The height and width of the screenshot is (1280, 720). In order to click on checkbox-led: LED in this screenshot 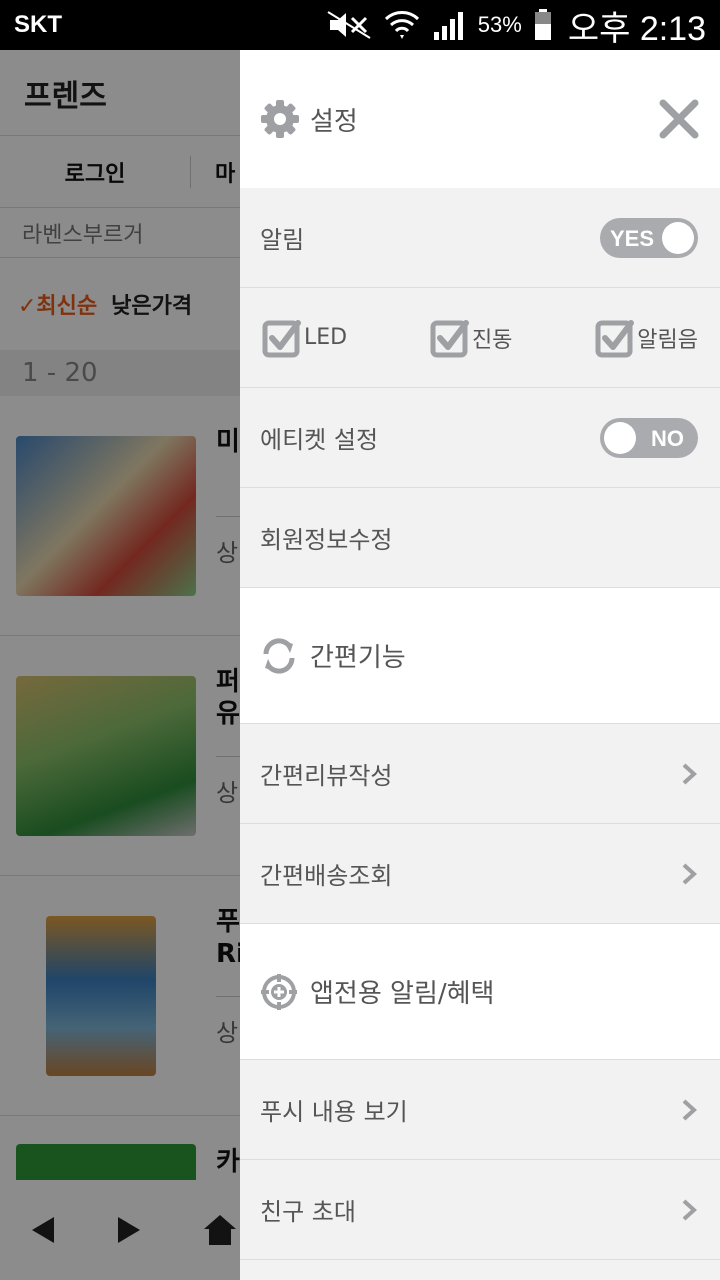, I will do `click(304, 338)`.